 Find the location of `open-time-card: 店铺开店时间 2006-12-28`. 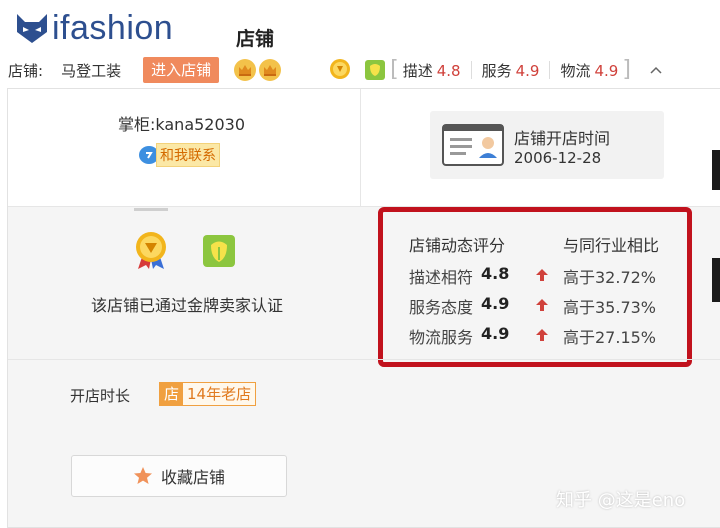

open-time-card: 店铺开店时间 2006-12-28 is located at coordinates (547, 145).